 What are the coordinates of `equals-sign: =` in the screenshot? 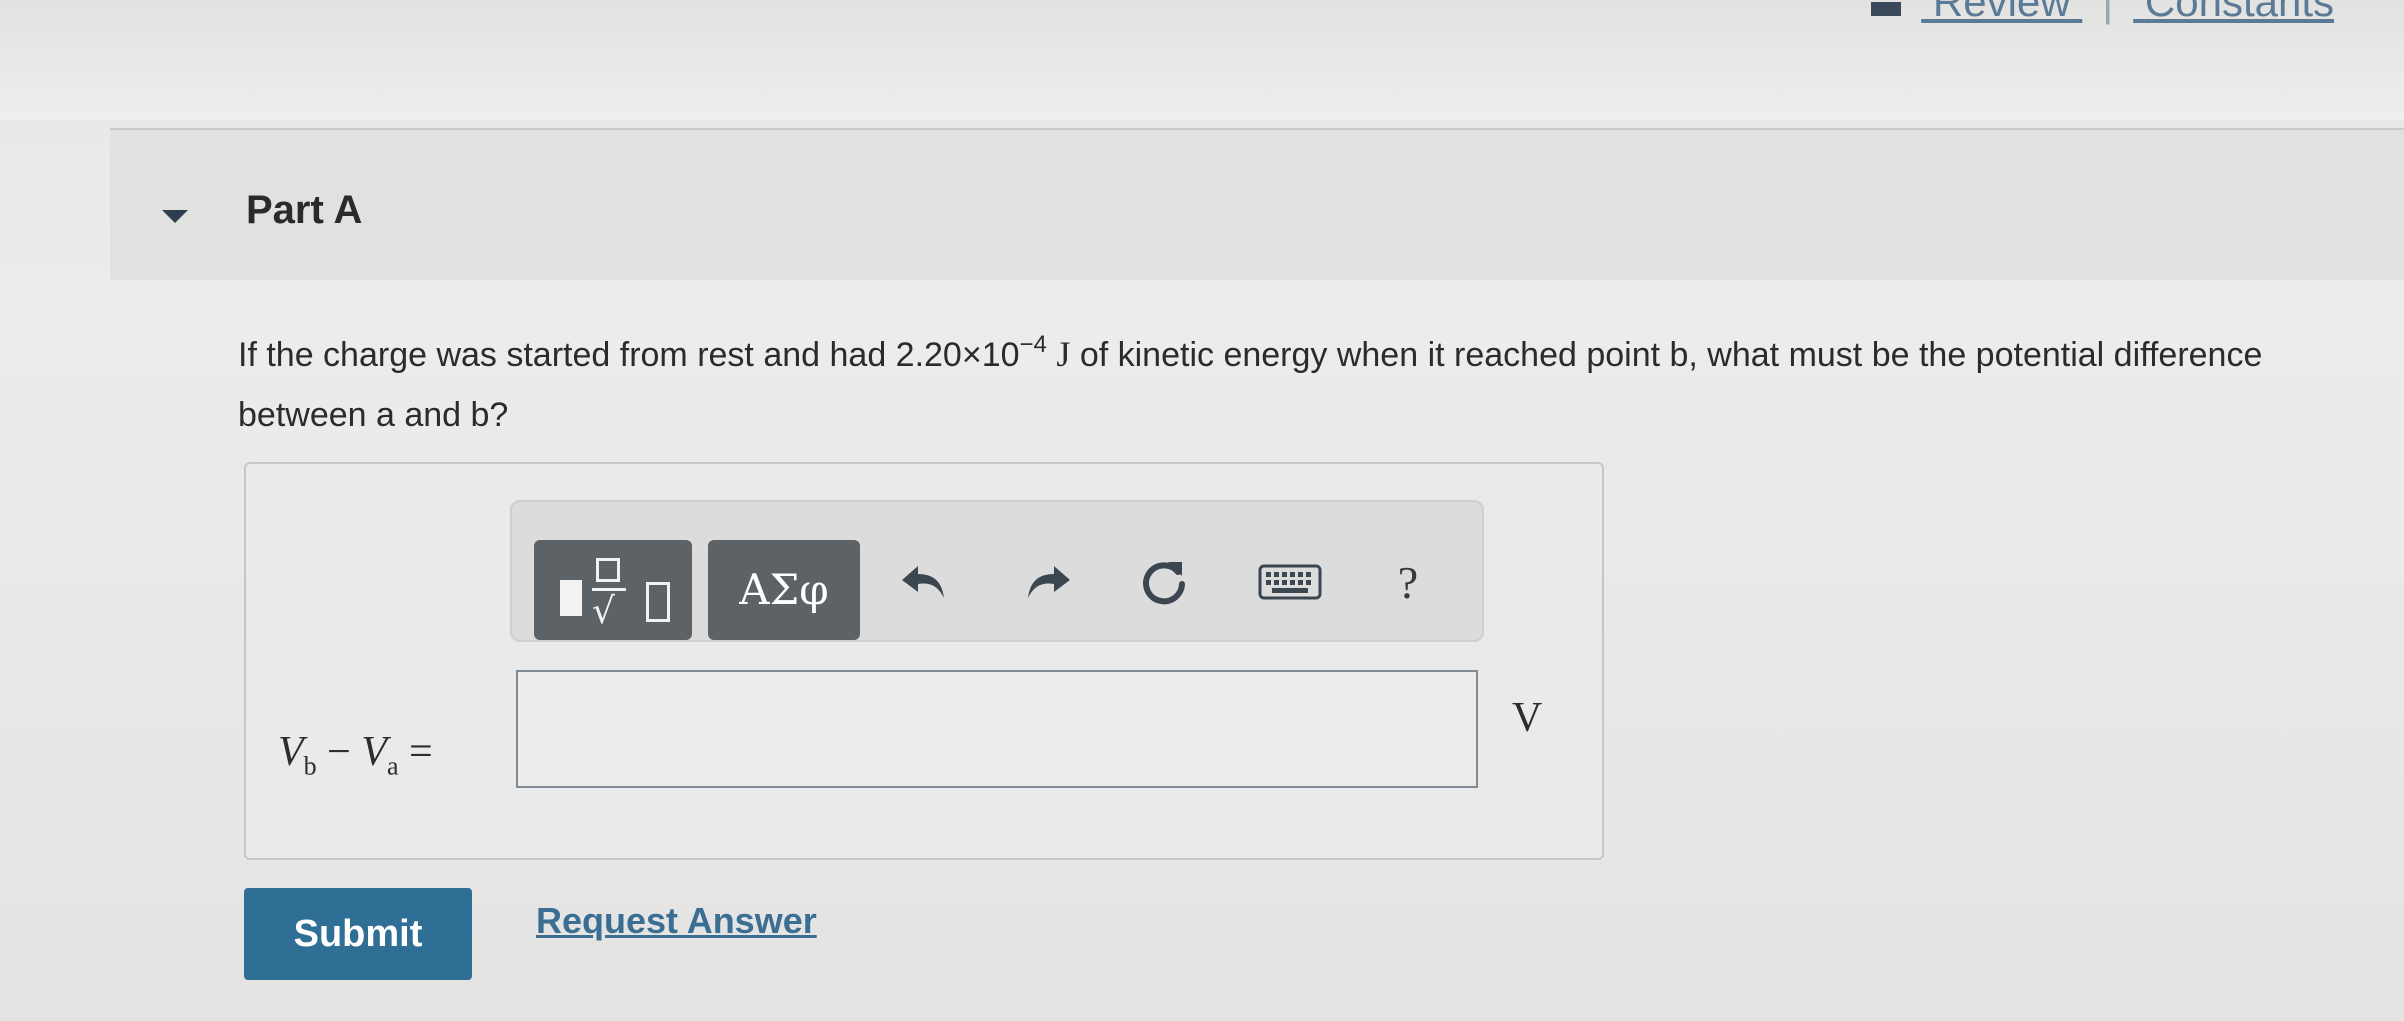 It's located at (415, 752).